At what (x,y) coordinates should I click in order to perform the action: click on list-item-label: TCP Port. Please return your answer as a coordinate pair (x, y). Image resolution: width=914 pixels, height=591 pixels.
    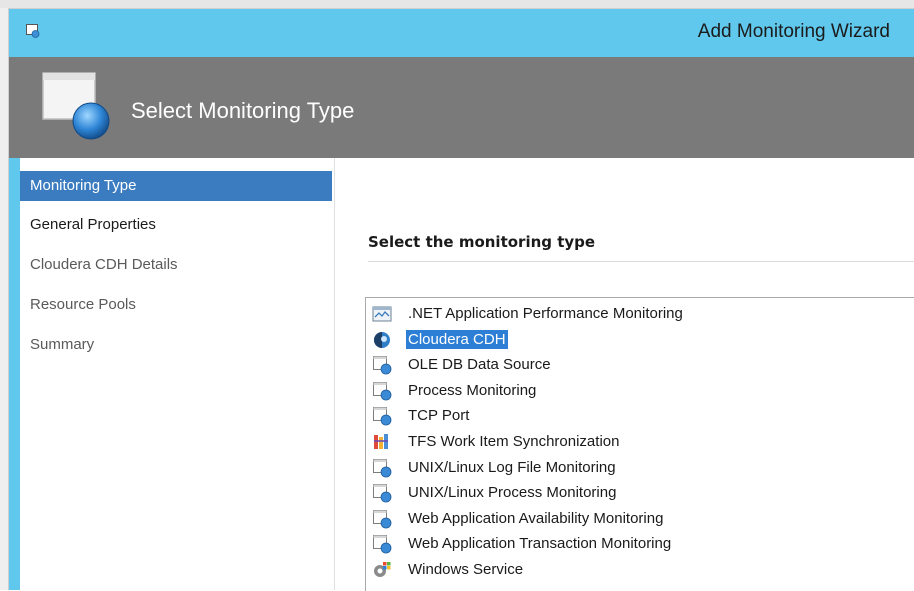
    Looking at the image, I should click on (439, 416).